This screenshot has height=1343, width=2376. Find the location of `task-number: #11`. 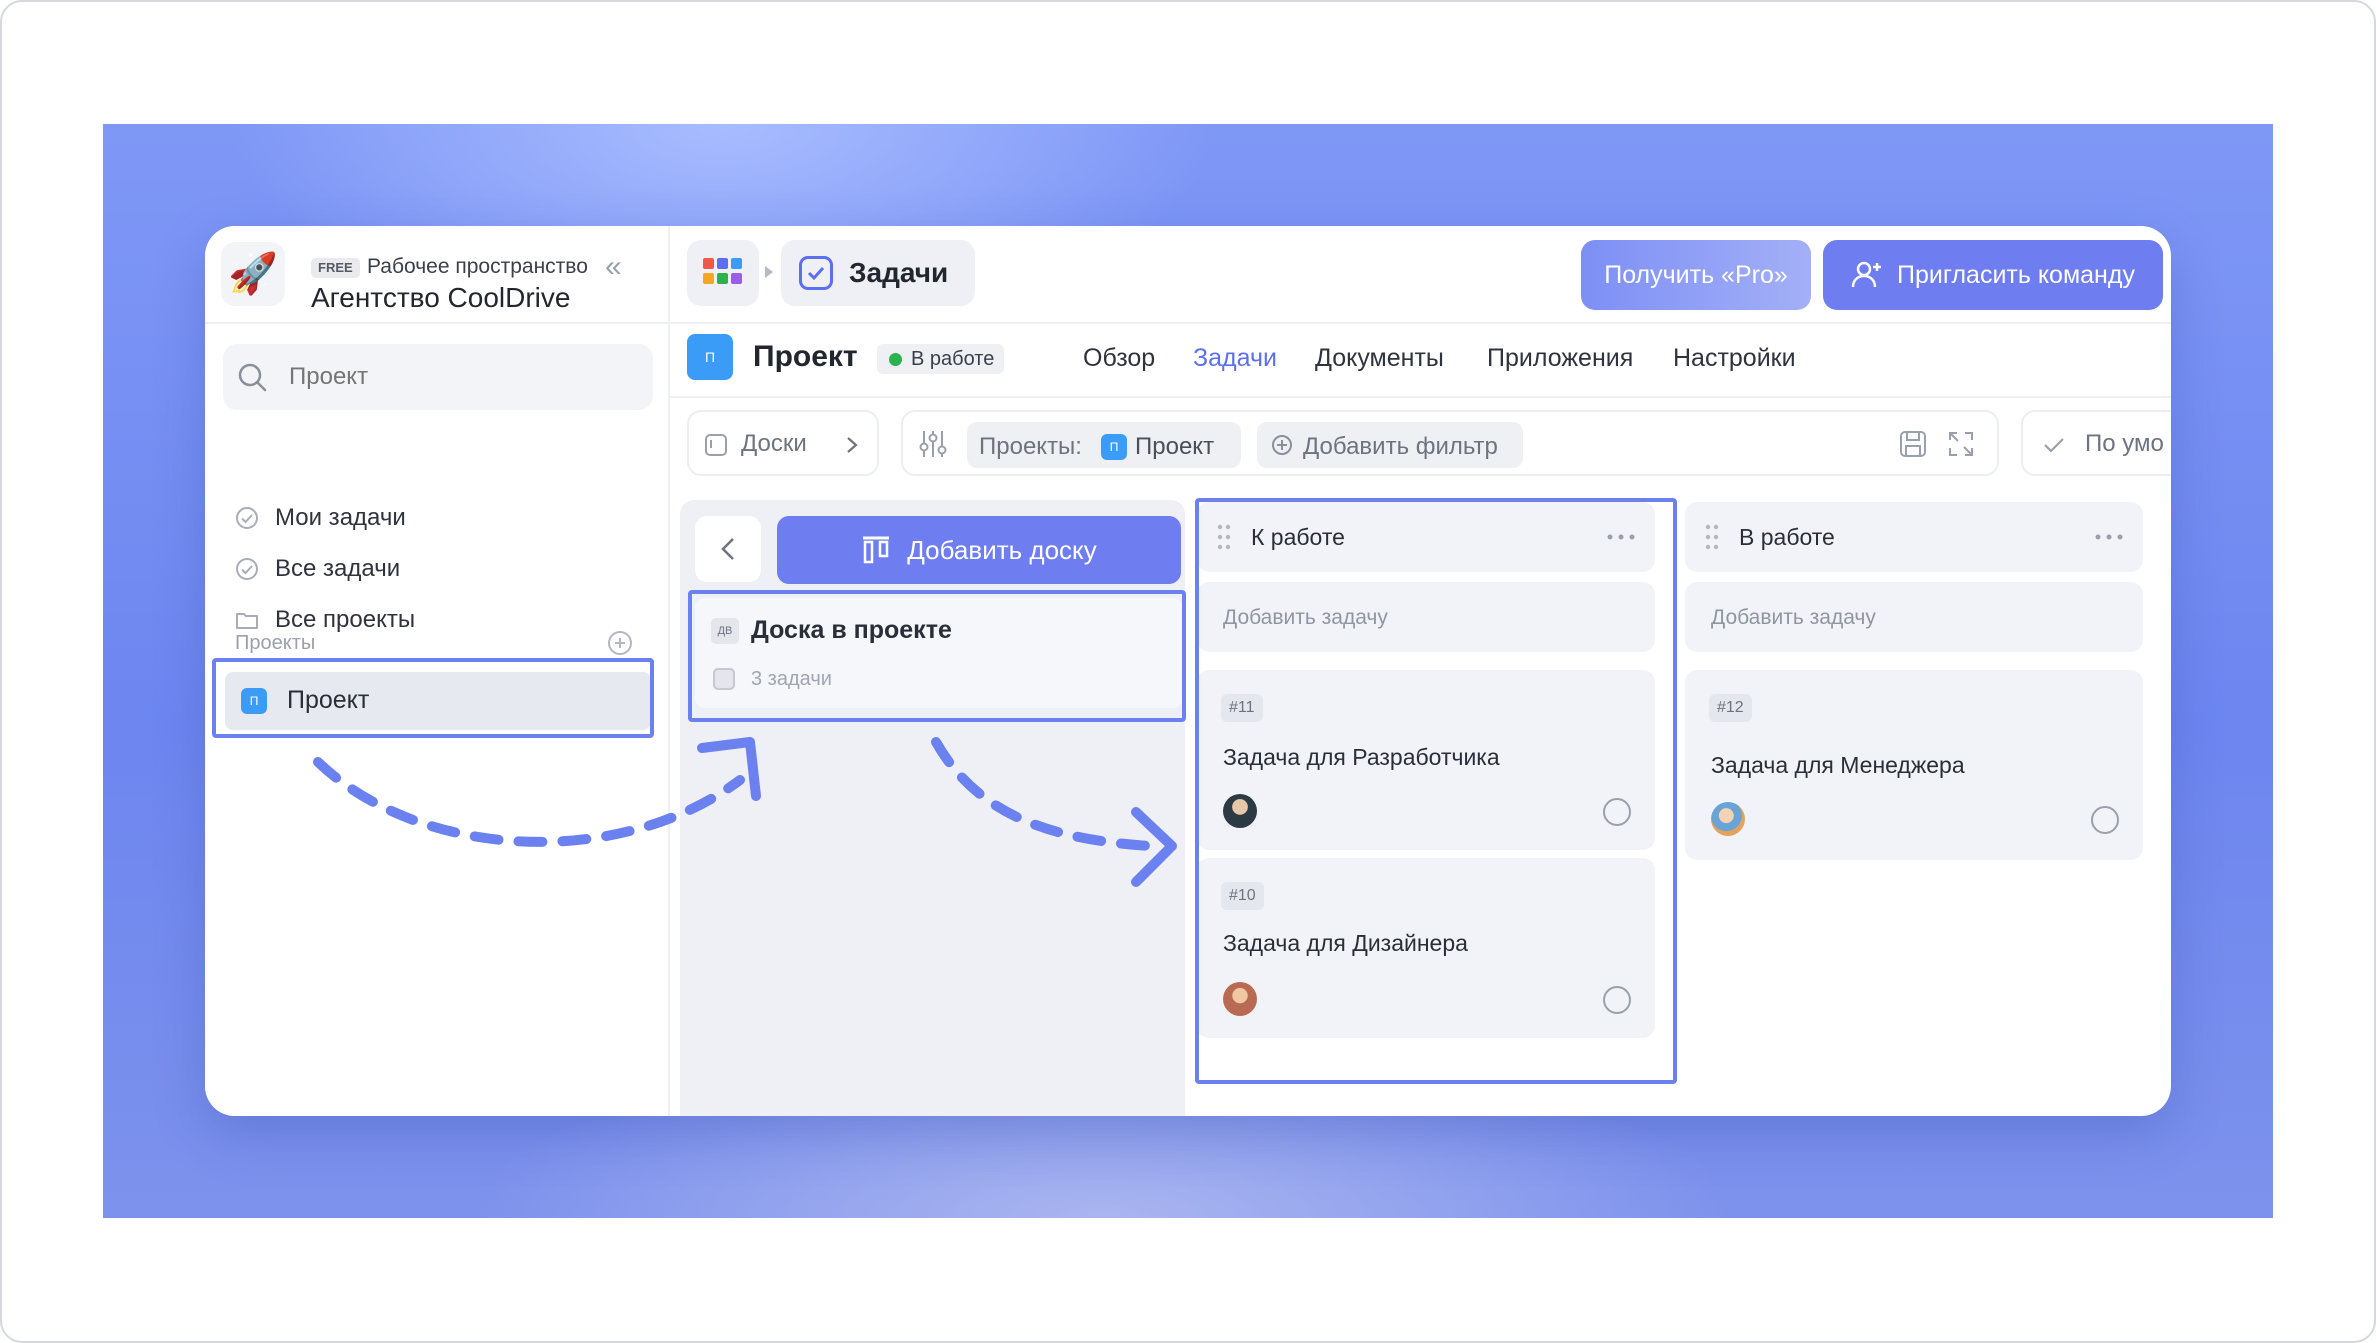

task-number: #11 is located at coordinates (1242, 708).